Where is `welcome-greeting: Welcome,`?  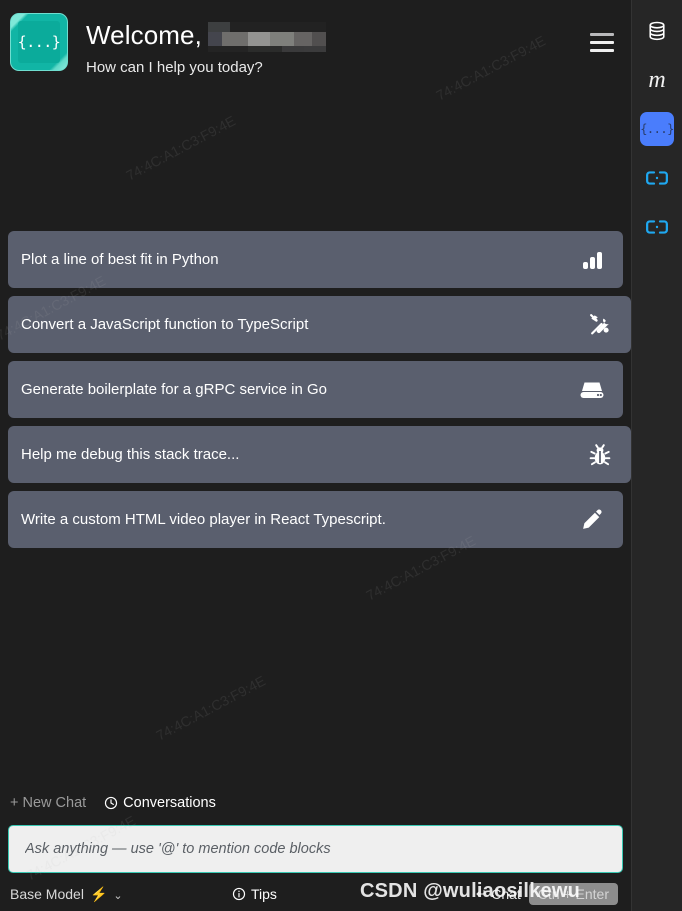 welcome-greeting: Welcome, is located at coordinates (144, 34).